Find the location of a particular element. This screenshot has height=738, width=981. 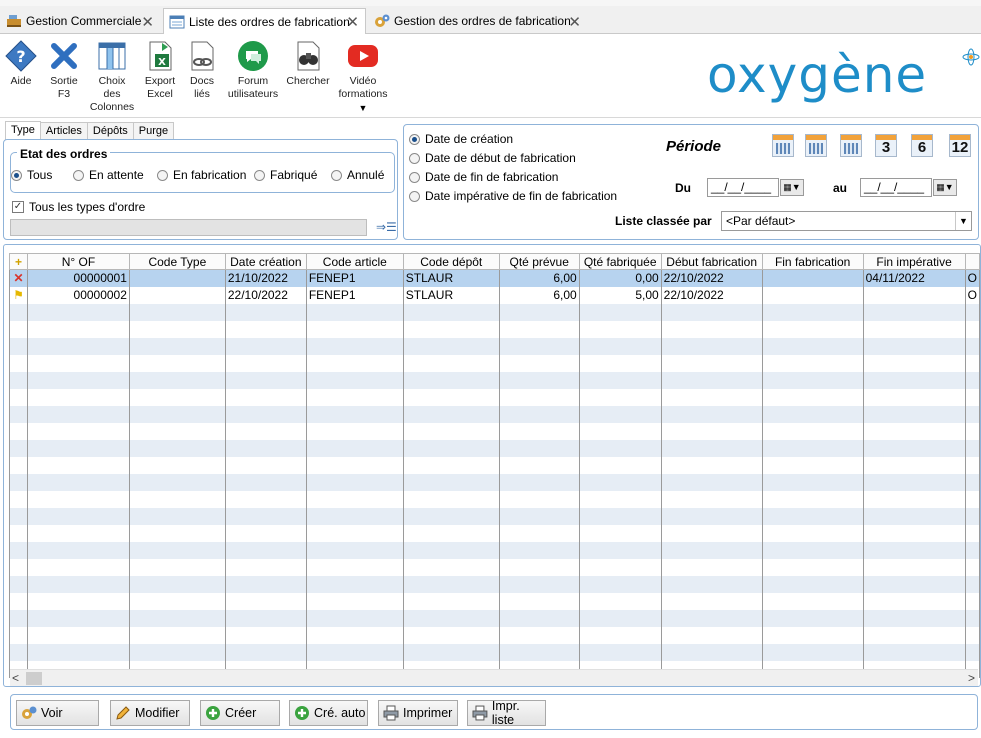

sortie-button: Sortie F3 is located at coordinates (64, 70).